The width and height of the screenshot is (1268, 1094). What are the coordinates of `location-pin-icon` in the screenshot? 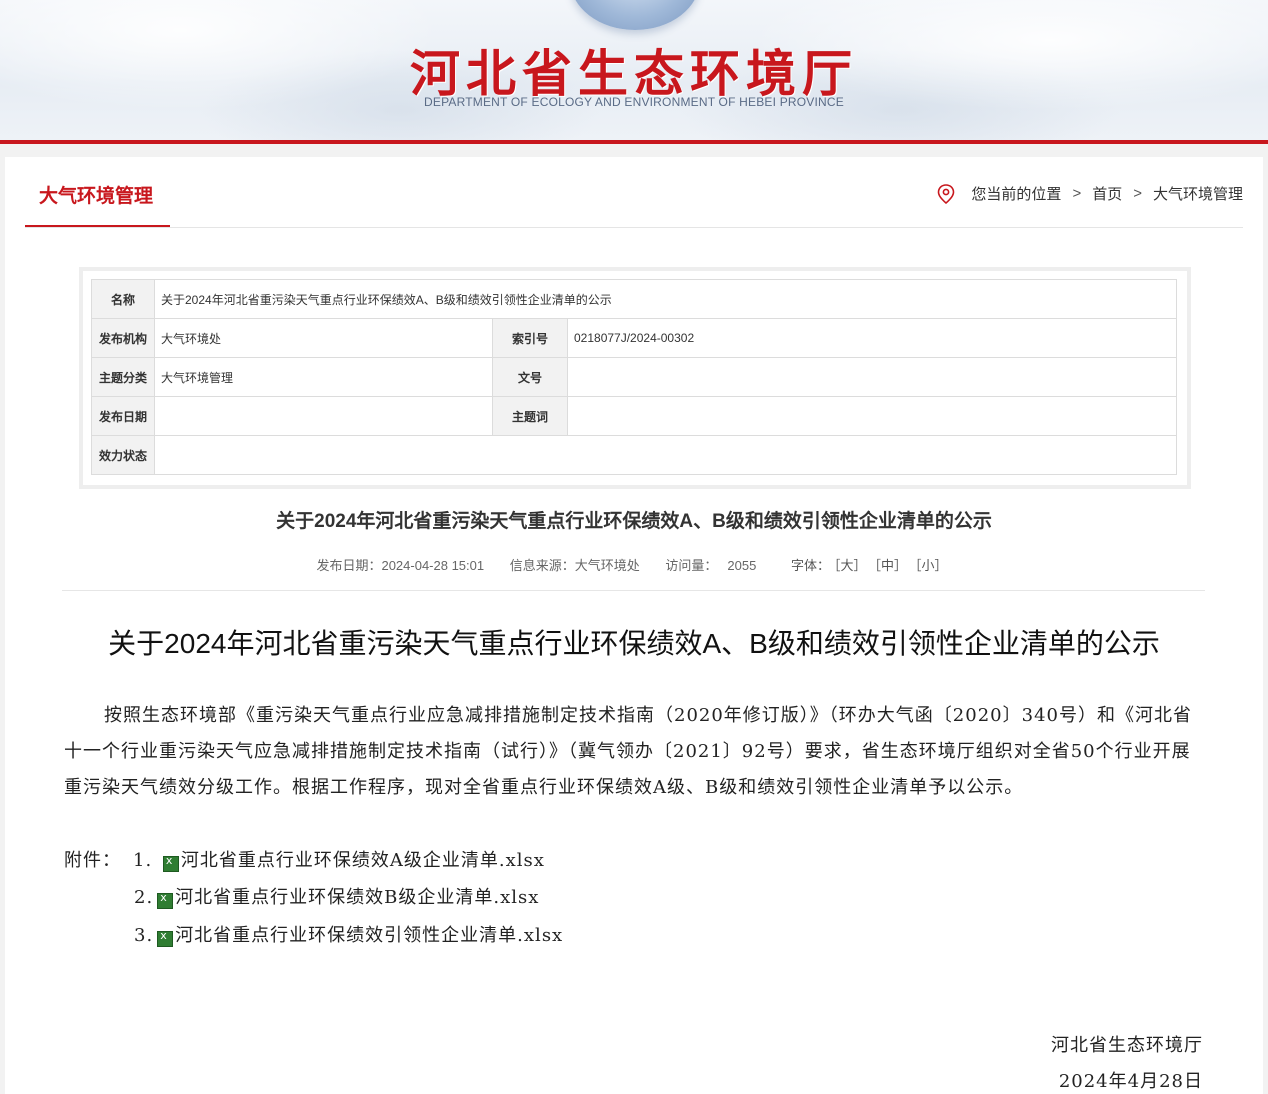 It's located at (946, 193).